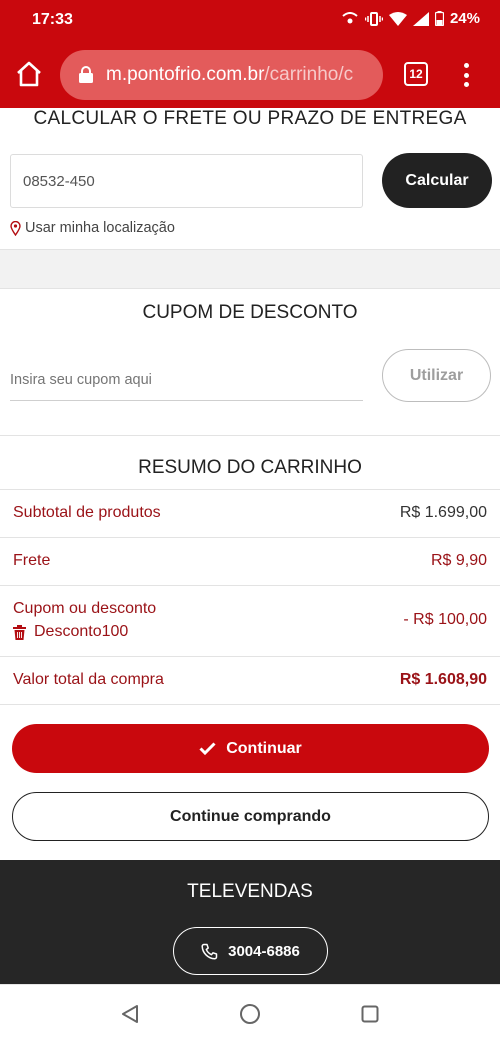 Image resolution: width=500 pixels, height=1041 pixels. I want to click on recents-button, so click(370, 1014).